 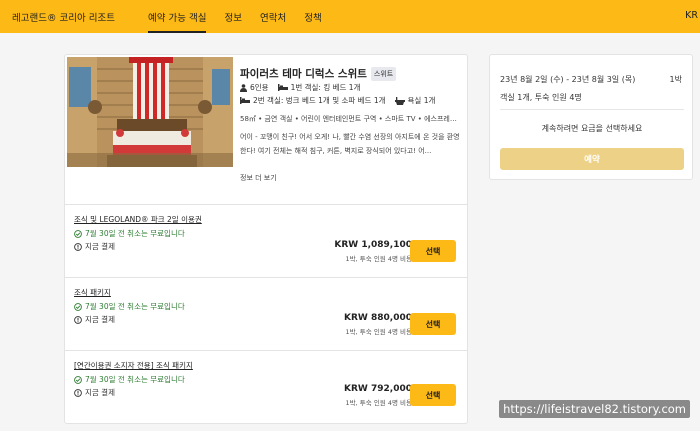 I want to click on rate-price: KRW 792,000, so click(x=378, y=389).